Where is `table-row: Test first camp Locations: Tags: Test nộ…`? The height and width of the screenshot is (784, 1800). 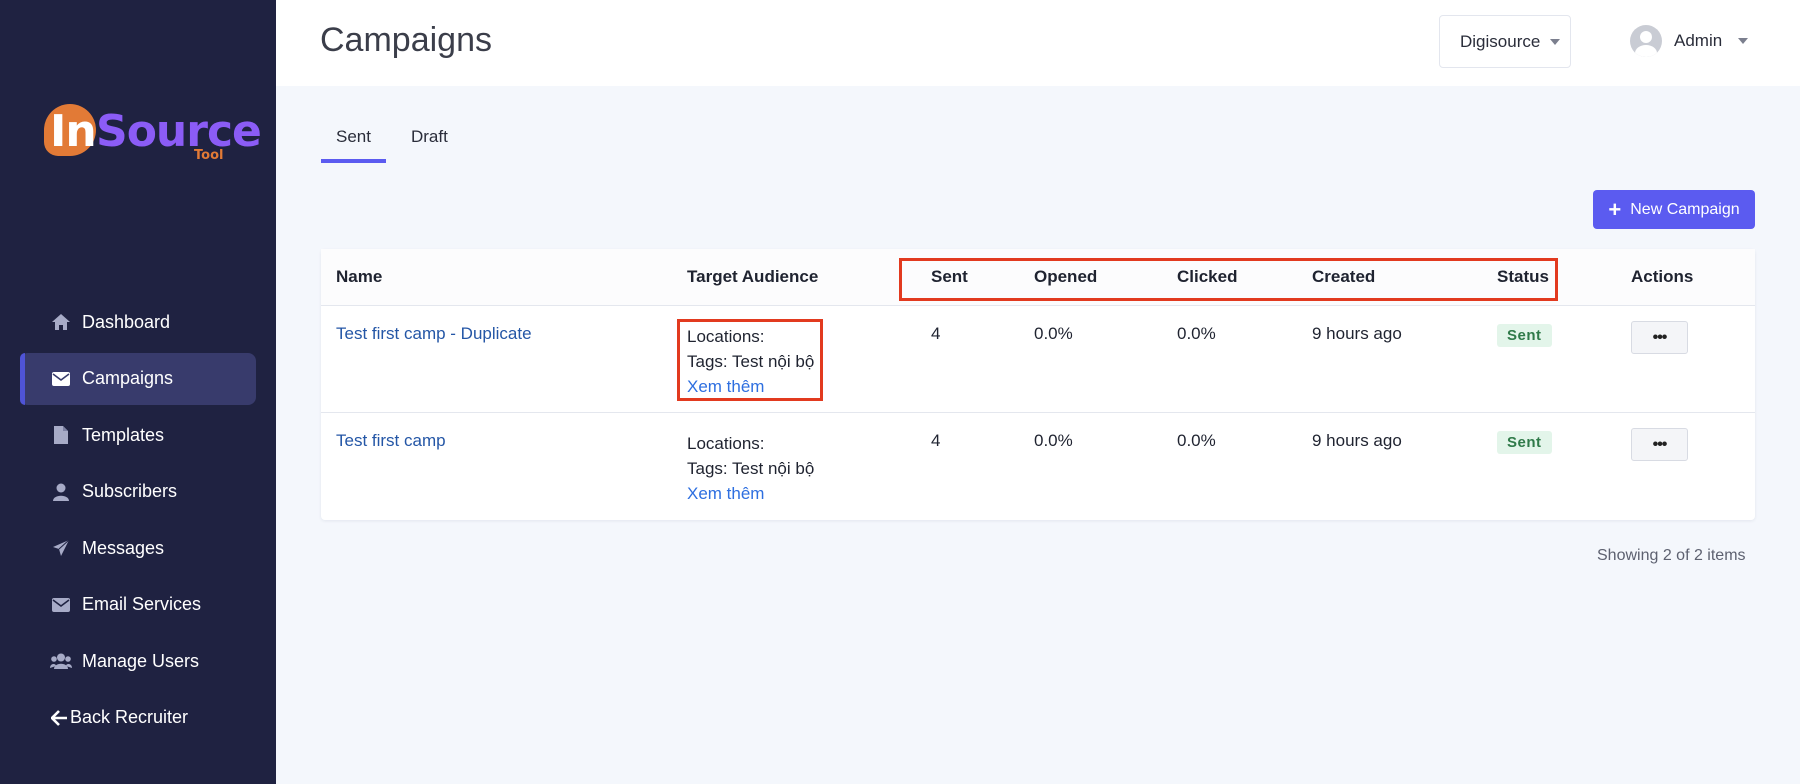
table-row: Test first camp Locations: Tags: Test nộ… is located at coordinates (1038, 466).